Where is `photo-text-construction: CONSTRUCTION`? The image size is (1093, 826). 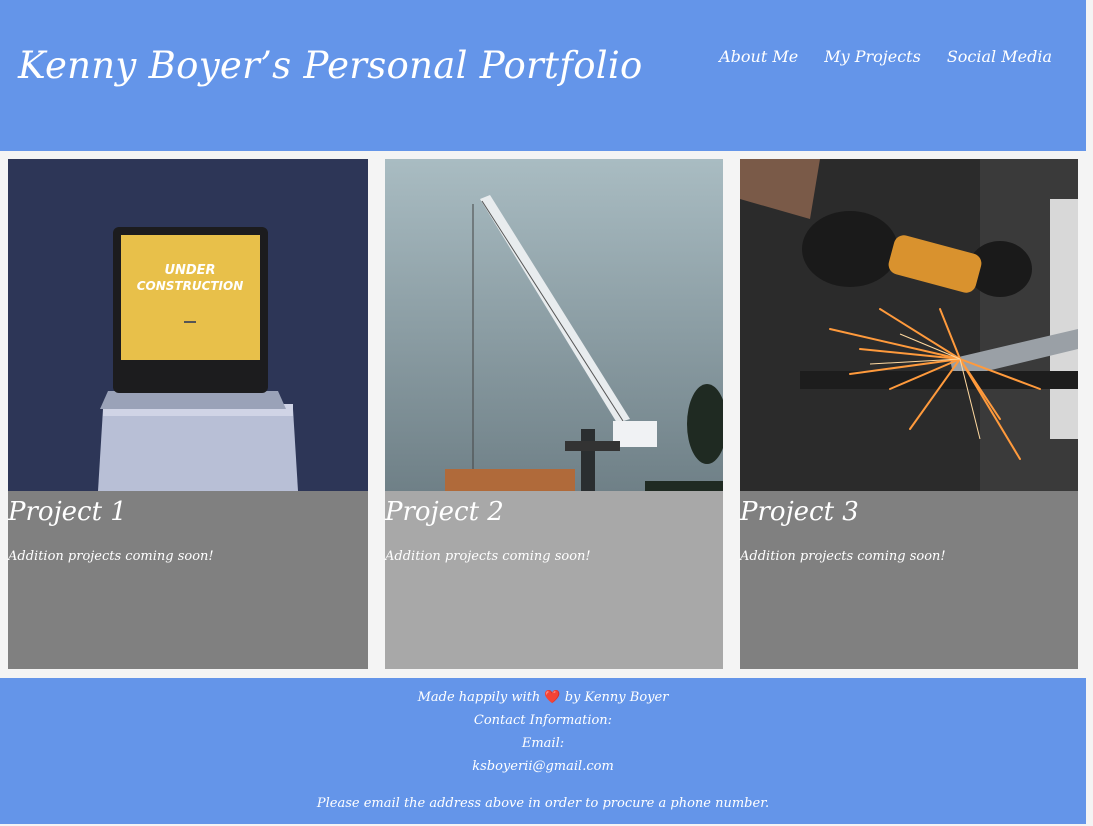 photo-text-construction: CONSTRUCTION is located at coordinates (190, 286).